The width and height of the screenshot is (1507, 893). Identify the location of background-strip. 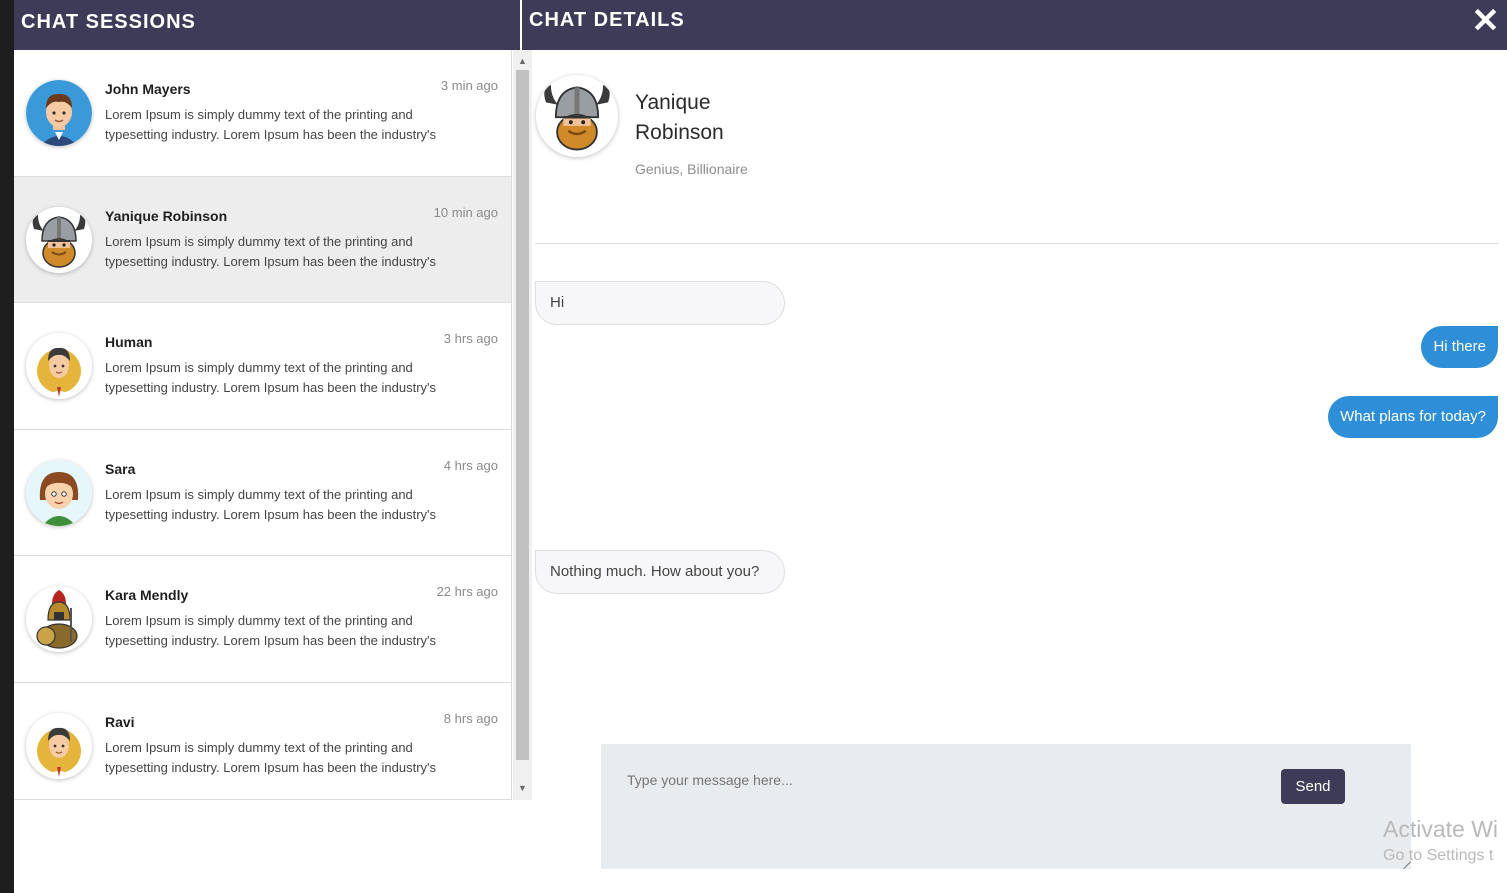
(7, 446).